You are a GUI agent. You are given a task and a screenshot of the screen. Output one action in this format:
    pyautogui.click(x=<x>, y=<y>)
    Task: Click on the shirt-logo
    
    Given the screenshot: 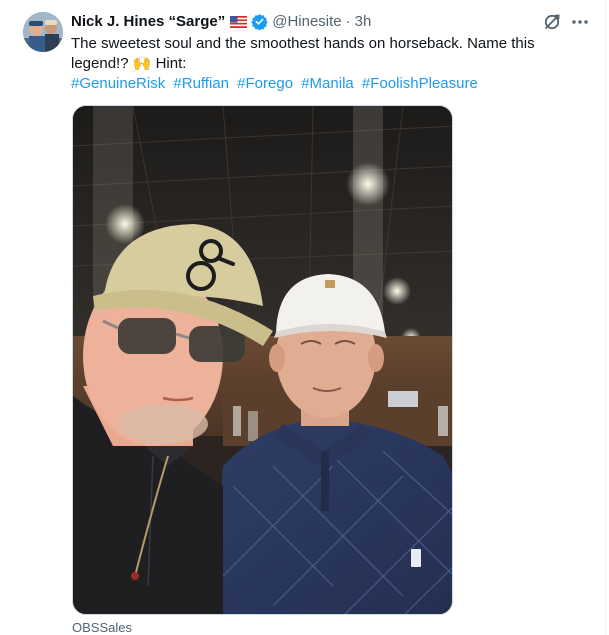 What is the action you would take?
    pyautogui.click(x=416, y=558)
    